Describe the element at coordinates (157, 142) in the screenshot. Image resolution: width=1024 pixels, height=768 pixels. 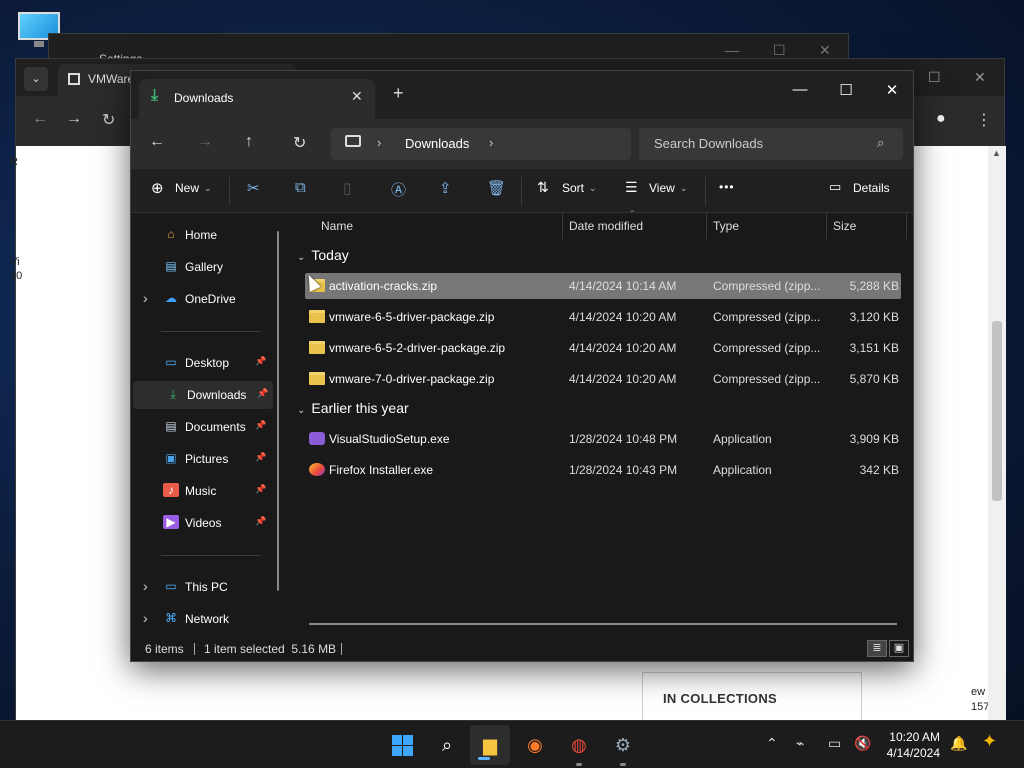
I see `back-button: ←` at that location.